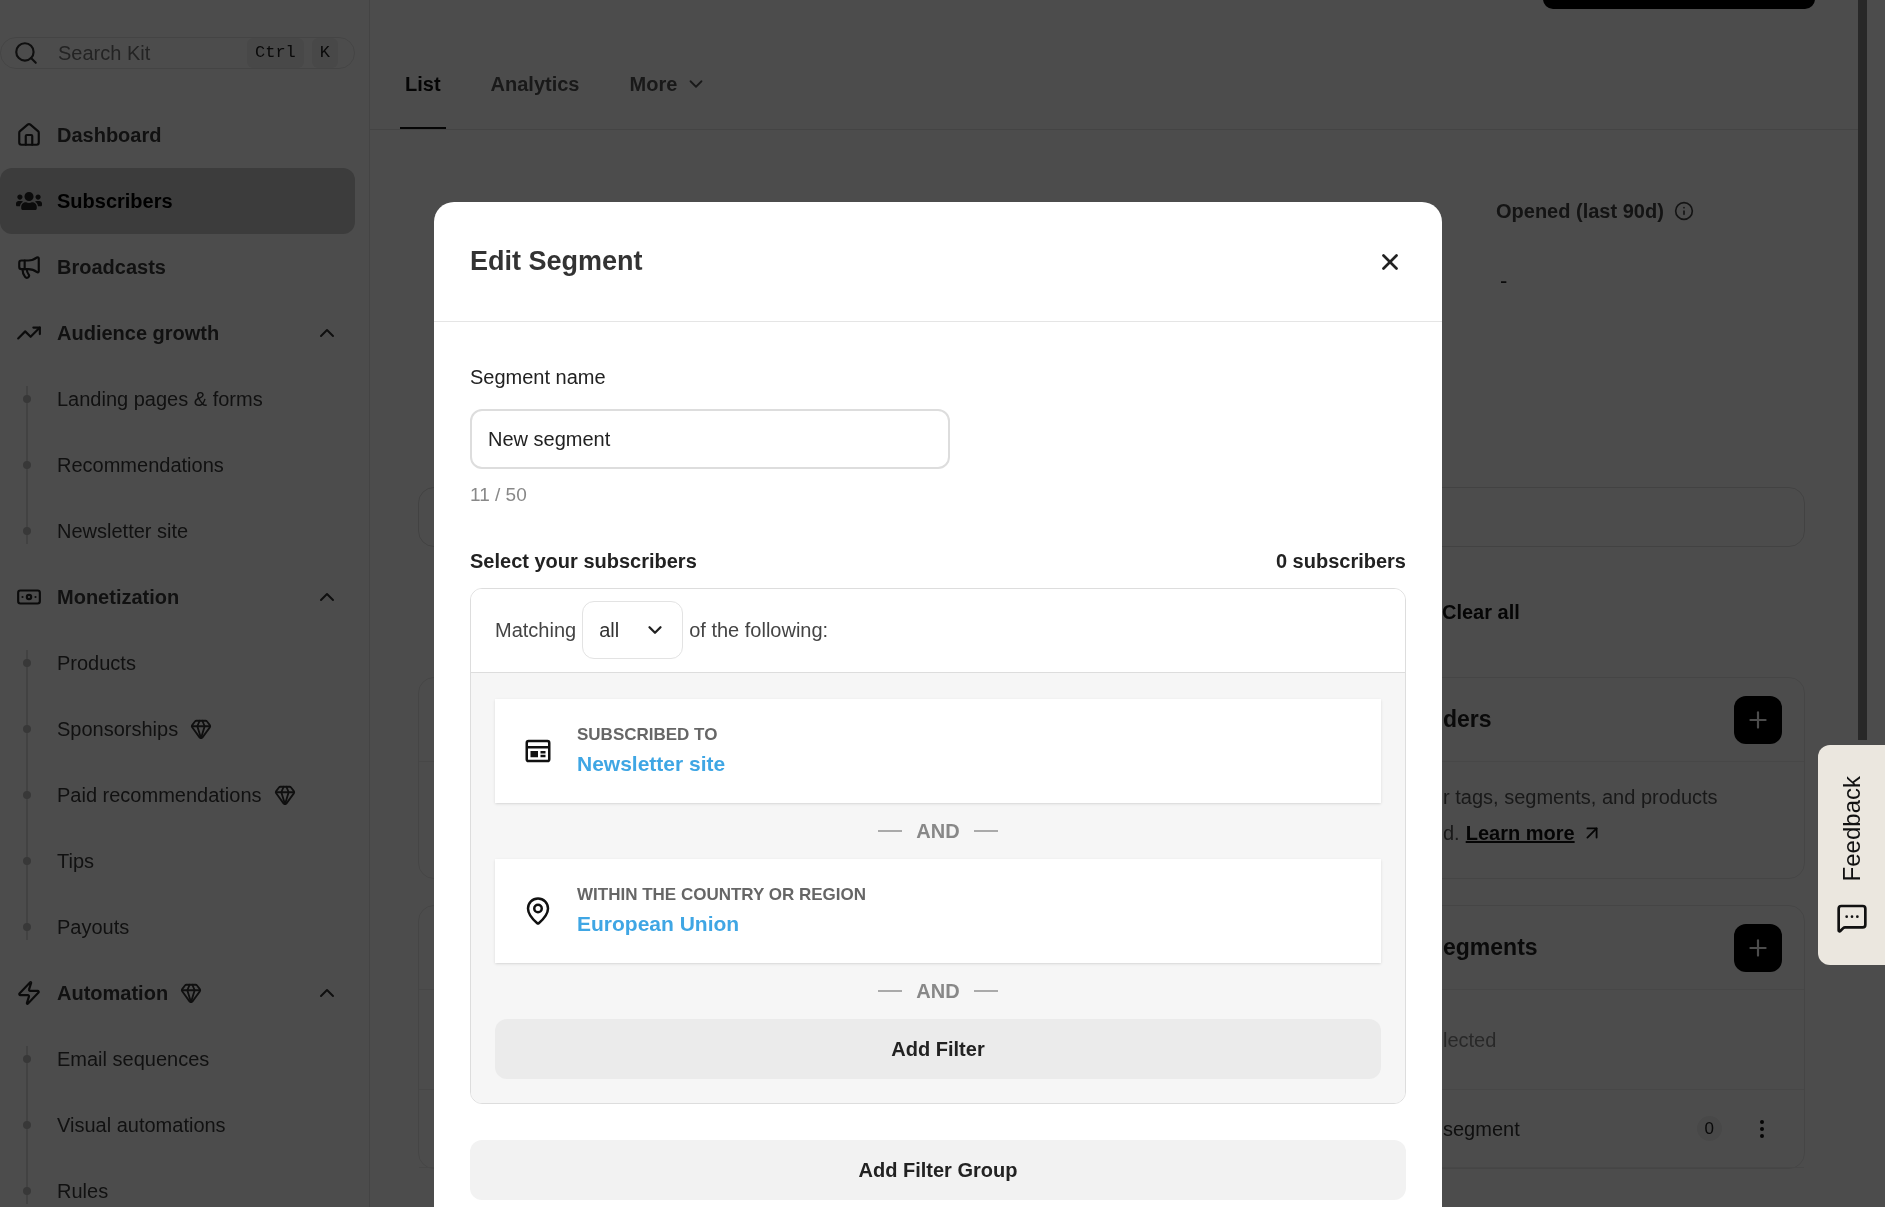 The width and height of the screenshot is (1885, 1207). What do you see at coordinates (583, 561) in the screenshot?
I see `section-label: Select your subscribers` at bounding box center [583, 561].